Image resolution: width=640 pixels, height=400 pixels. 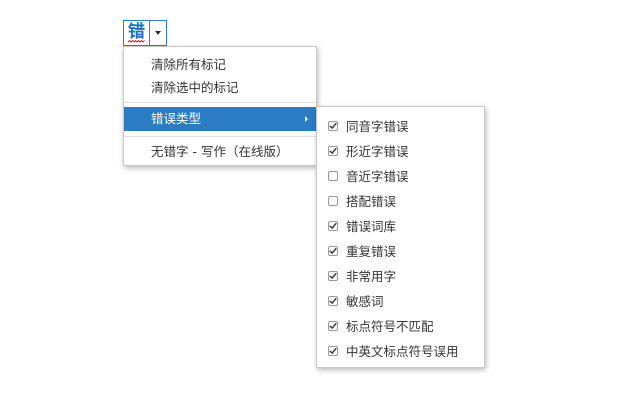 What do you see at coordinates (400, 301) in the screenshot?
I see `submenu-item: 敏感词` at bounding box center [400, 301].